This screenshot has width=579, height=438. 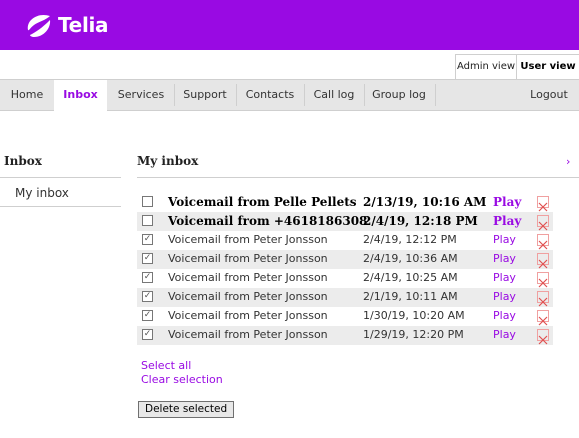 I want to click on message-date: 2/4/19, 10:36 AM, so click(x=410, y=258).